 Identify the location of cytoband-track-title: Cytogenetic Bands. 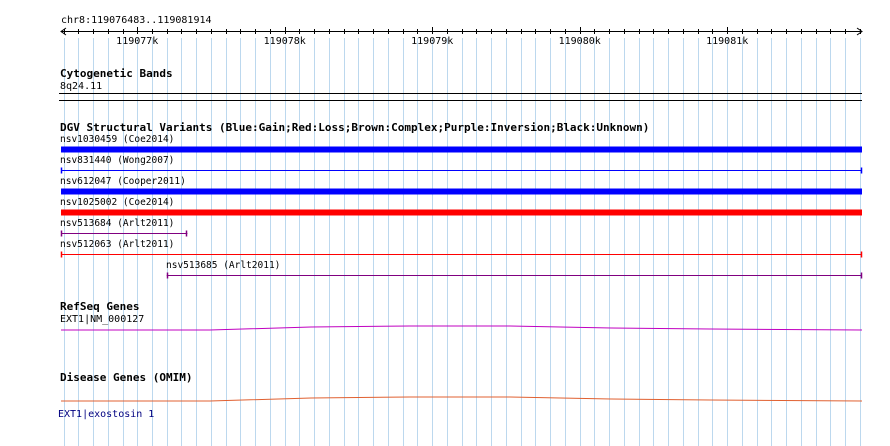
(116, 73).